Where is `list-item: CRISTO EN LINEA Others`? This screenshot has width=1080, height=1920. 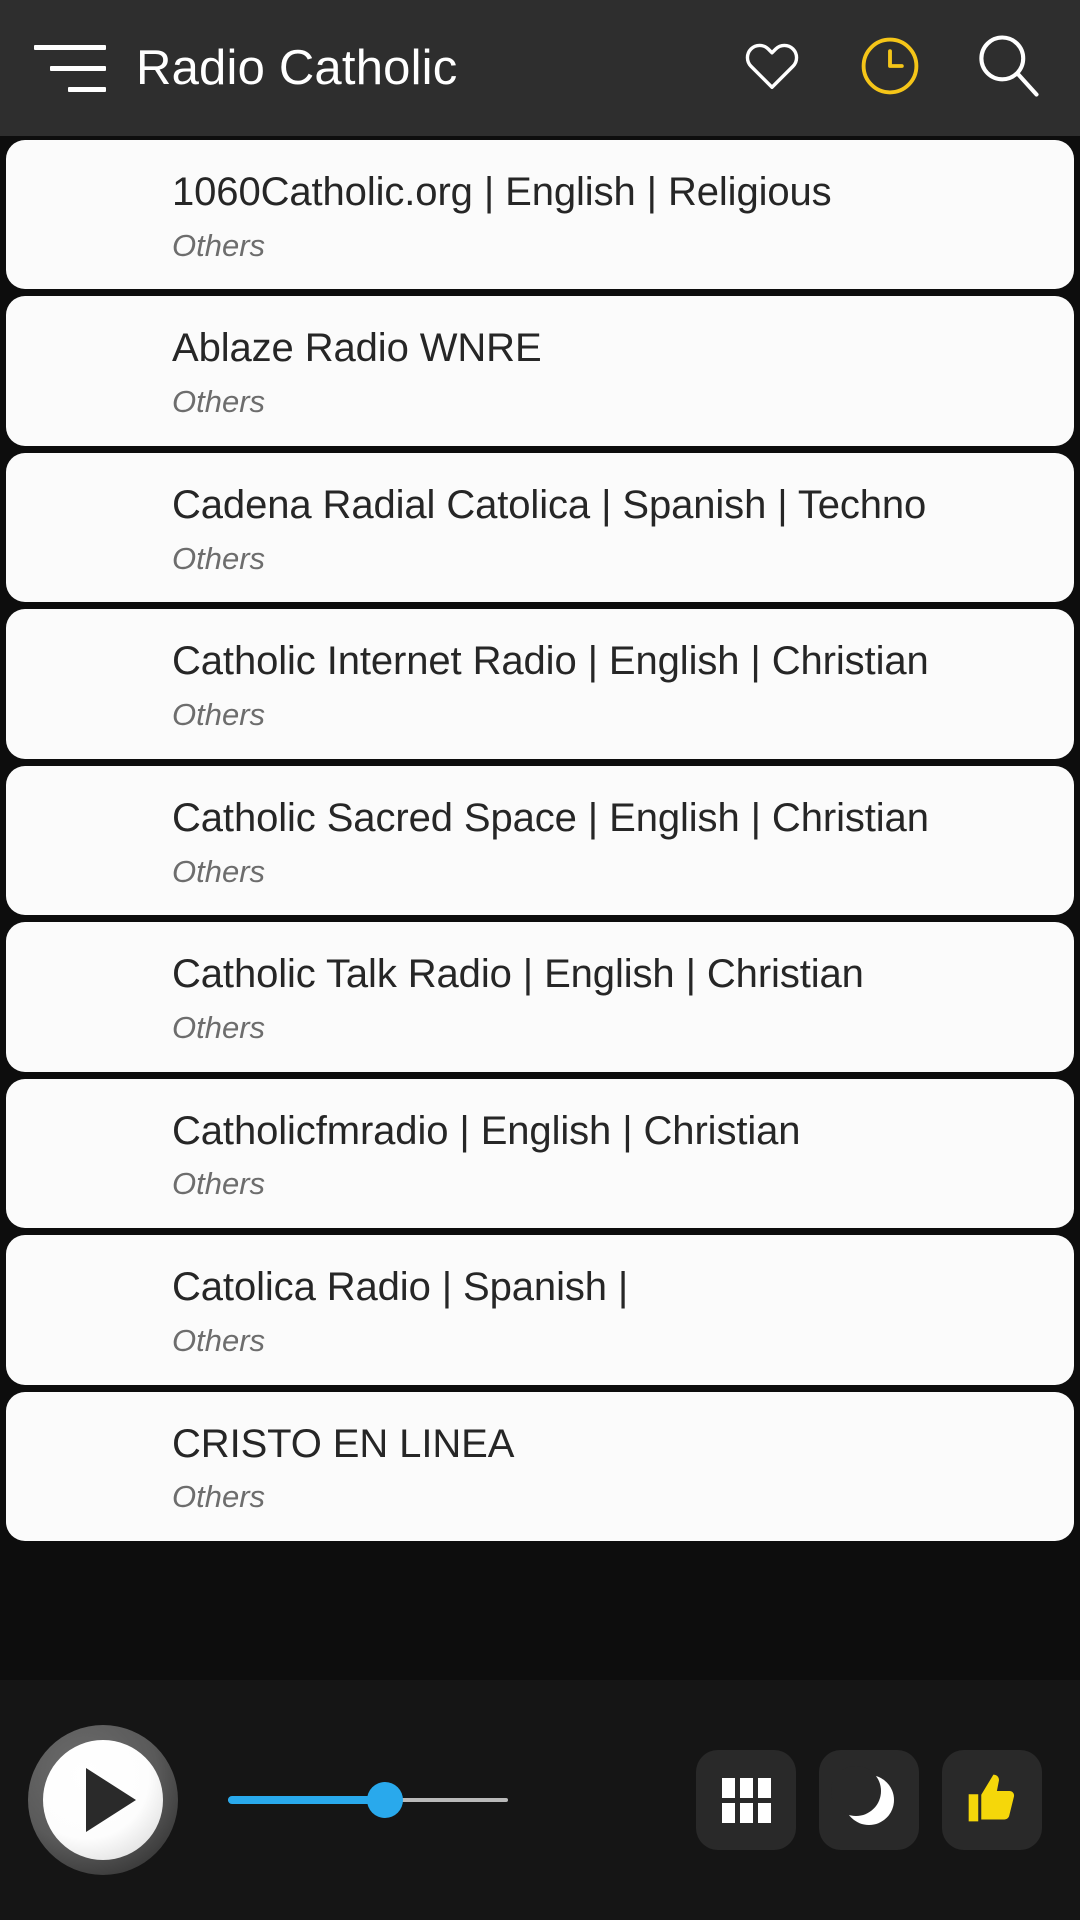 list-item: CRISTO EN LINEA Others is located at coordinates (540, 1466).